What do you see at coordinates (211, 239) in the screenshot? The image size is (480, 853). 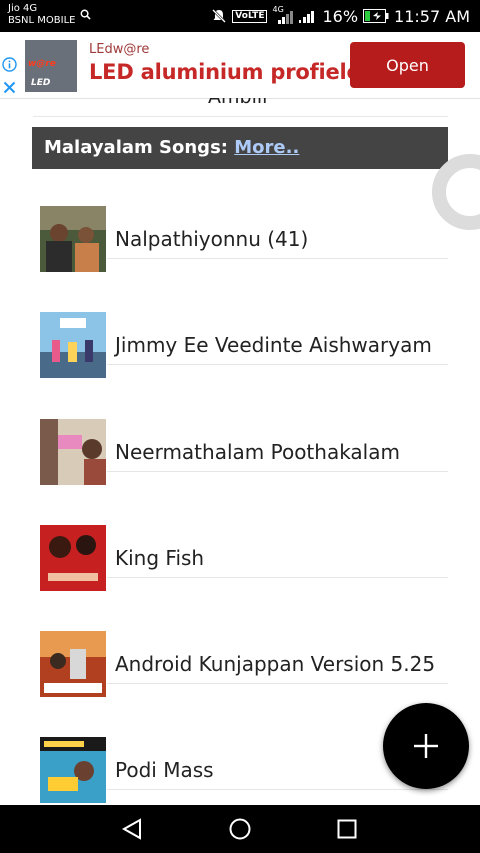 I see `song-title: Nalpathiyonnu (41)` at bounding box center [211, 239].